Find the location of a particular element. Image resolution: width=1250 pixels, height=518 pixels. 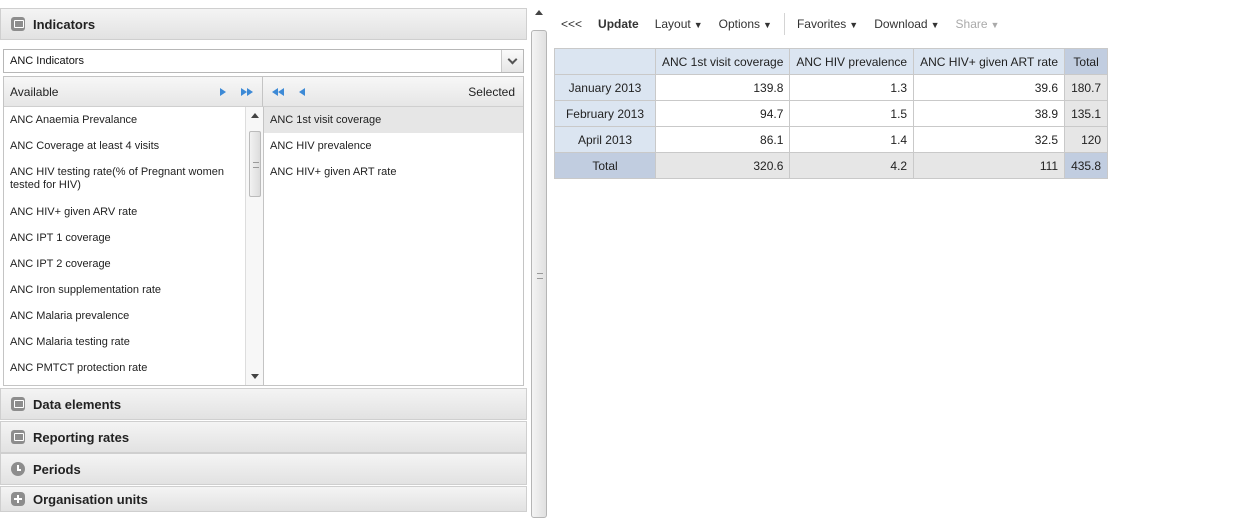

available-item: ANC IPT 1 coverage is located at coordinates (124, 238).